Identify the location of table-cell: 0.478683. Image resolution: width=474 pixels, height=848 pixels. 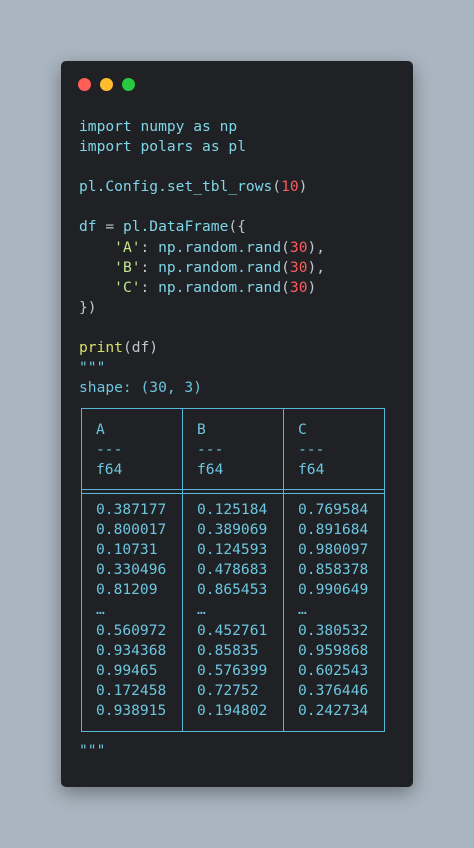
(232, 570).